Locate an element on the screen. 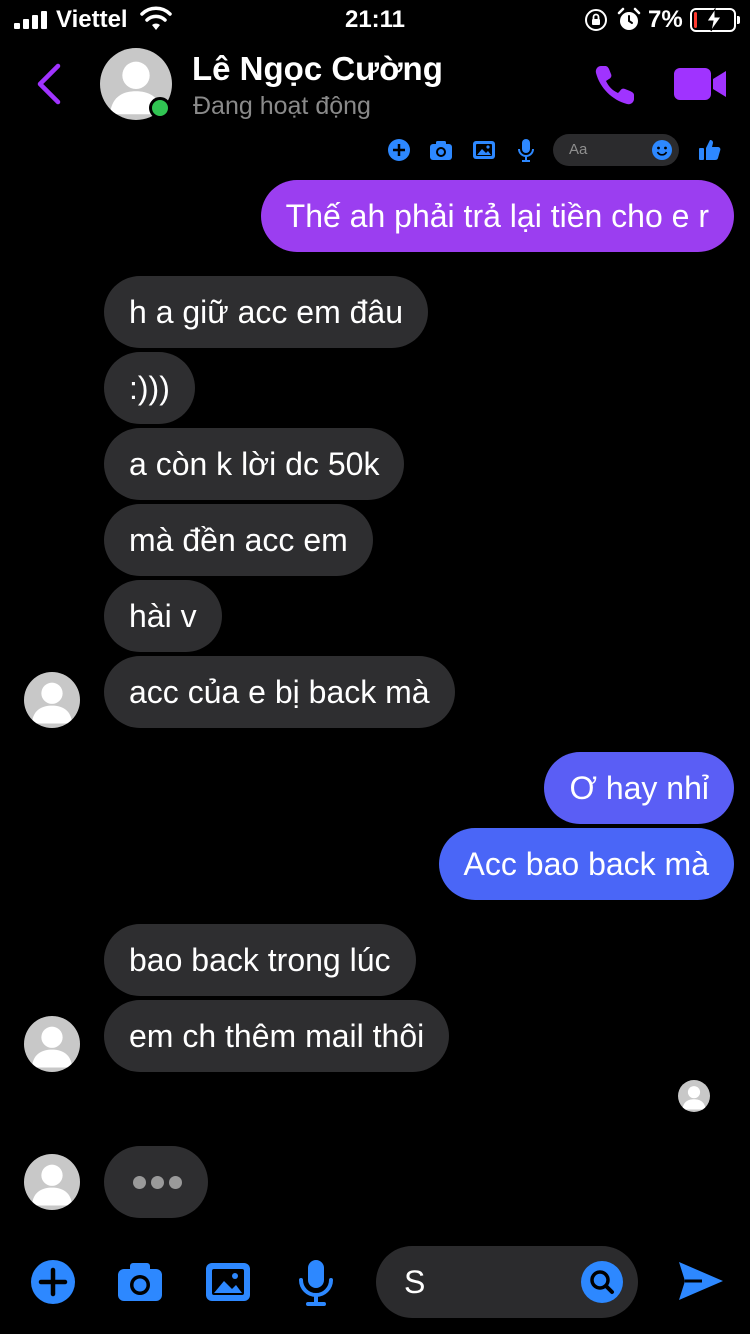  message-bubble-incoming: hài v is located at coordinates (163, 616).